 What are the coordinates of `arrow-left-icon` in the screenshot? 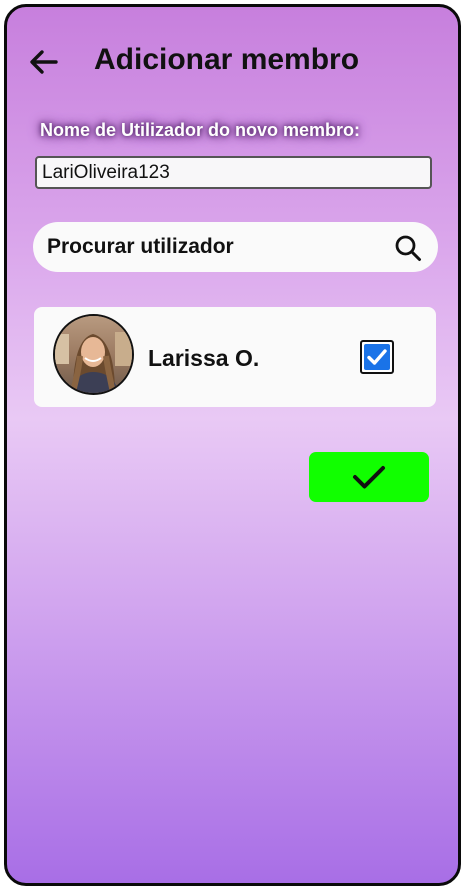 It's located at (44, 62).